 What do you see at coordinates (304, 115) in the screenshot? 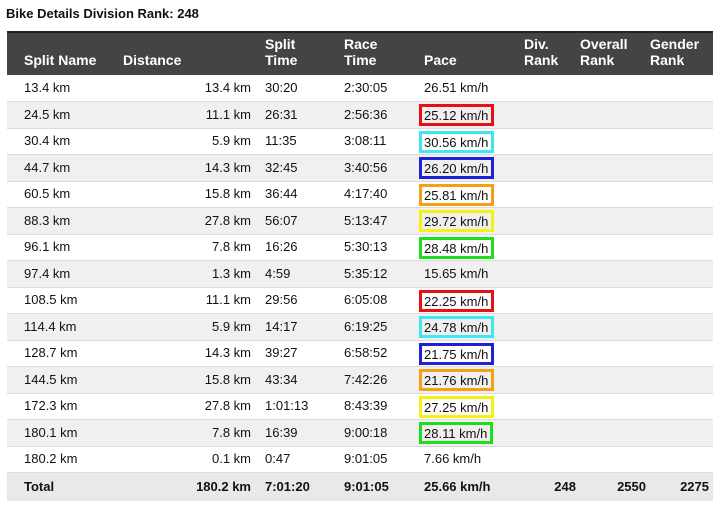
I see `split-time-cell: 26:31` at bounding box center [304, 115].